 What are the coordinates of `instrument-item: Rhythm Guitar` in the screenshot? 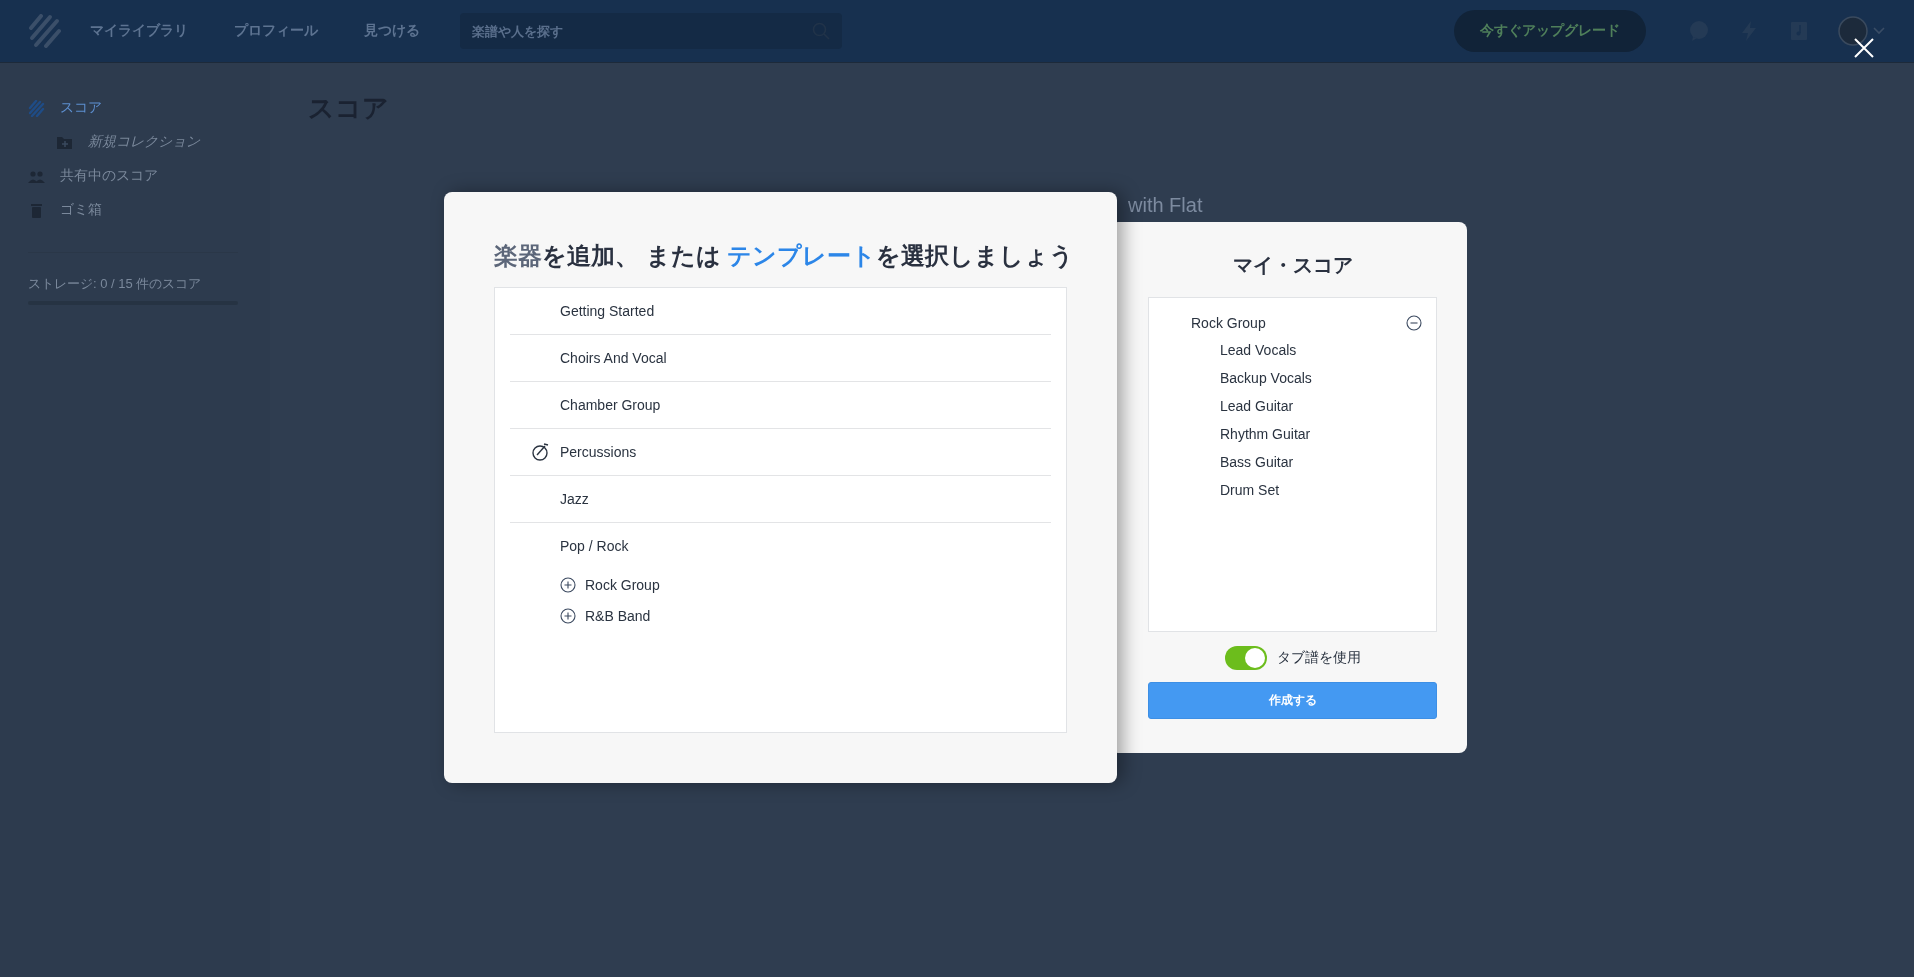 It's located at (1265, 434).